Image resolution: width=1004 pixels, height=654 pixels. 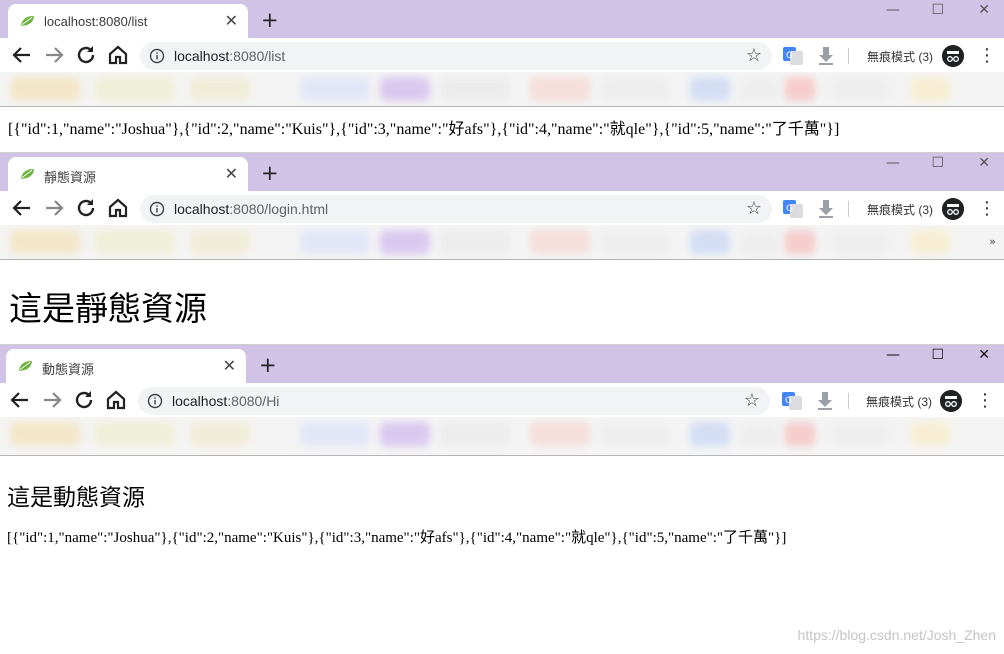 I want to click on address-bar: localhost:8080/Hi ☆, so click(x=454, y=401).